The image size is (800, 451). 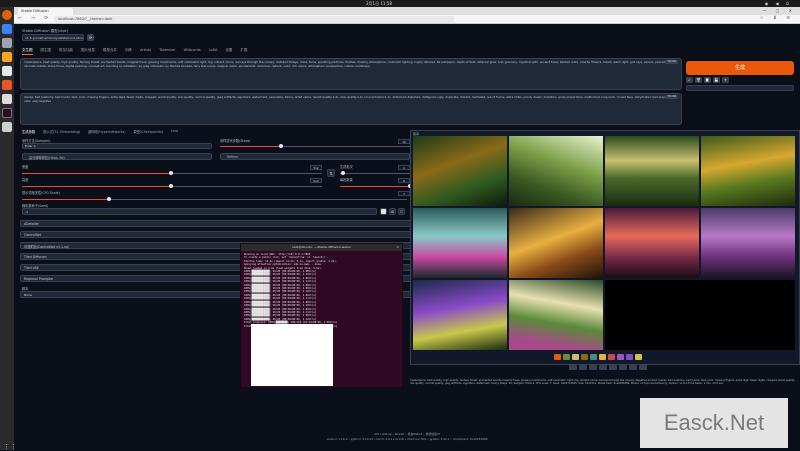 What do you see at coordinates (397, 247) in the screenshot?
I see `close-icon: ✕` at bounding box center [397, 247].